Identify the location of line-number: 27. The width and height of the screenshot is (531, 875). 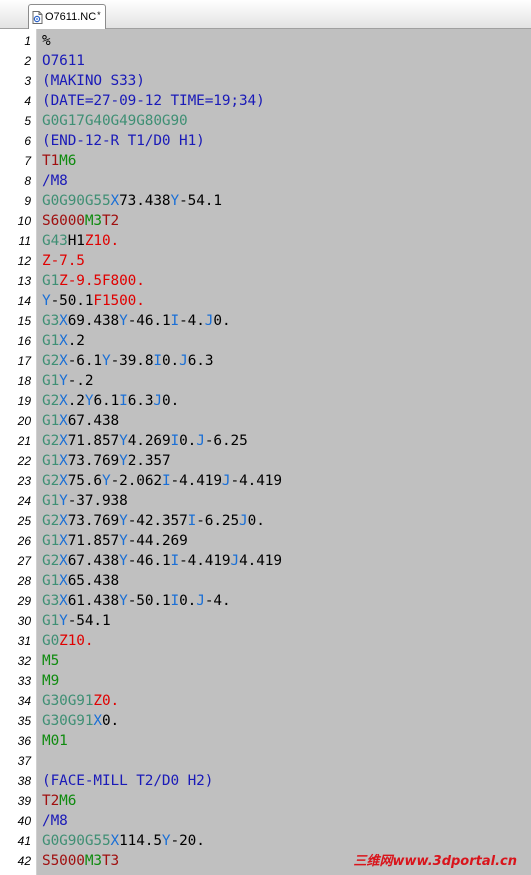
(24, 561).